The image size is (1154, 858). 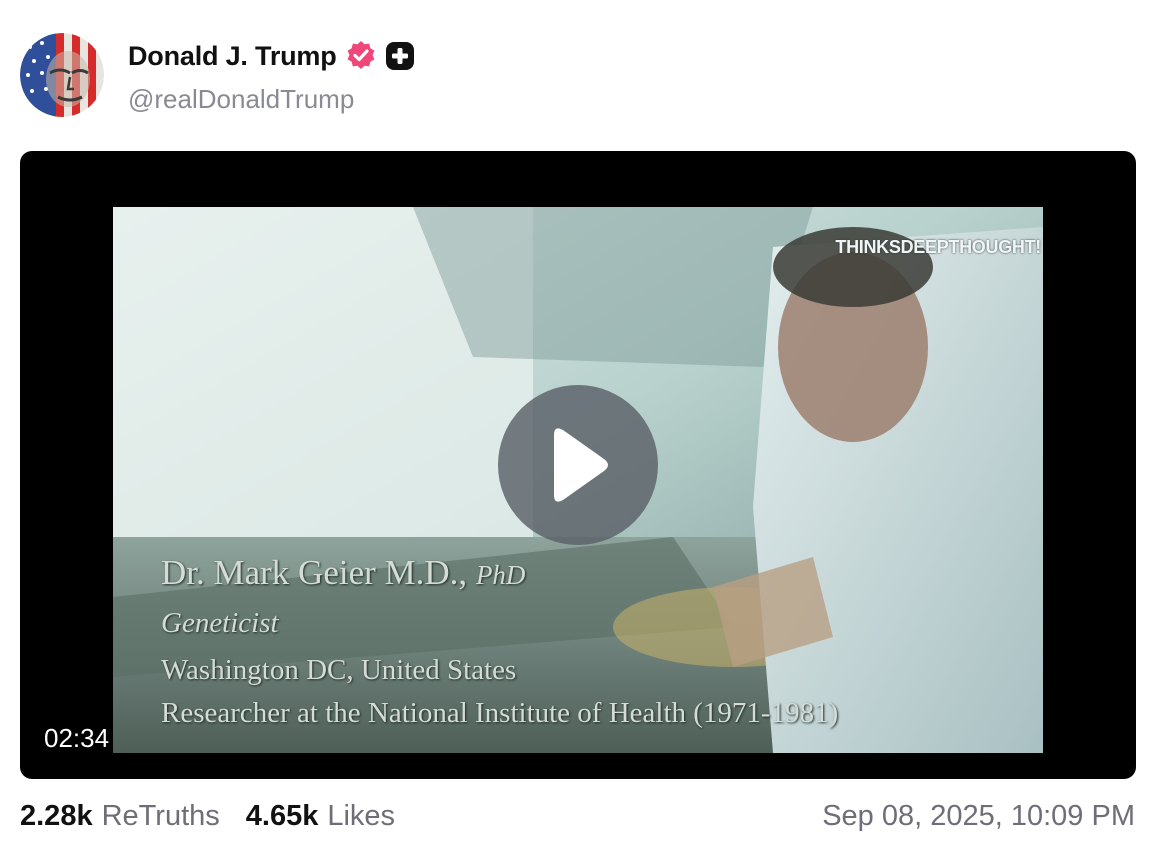 I want to click on author-handle: @realDonaldTrump, so click(x=241, y=99).